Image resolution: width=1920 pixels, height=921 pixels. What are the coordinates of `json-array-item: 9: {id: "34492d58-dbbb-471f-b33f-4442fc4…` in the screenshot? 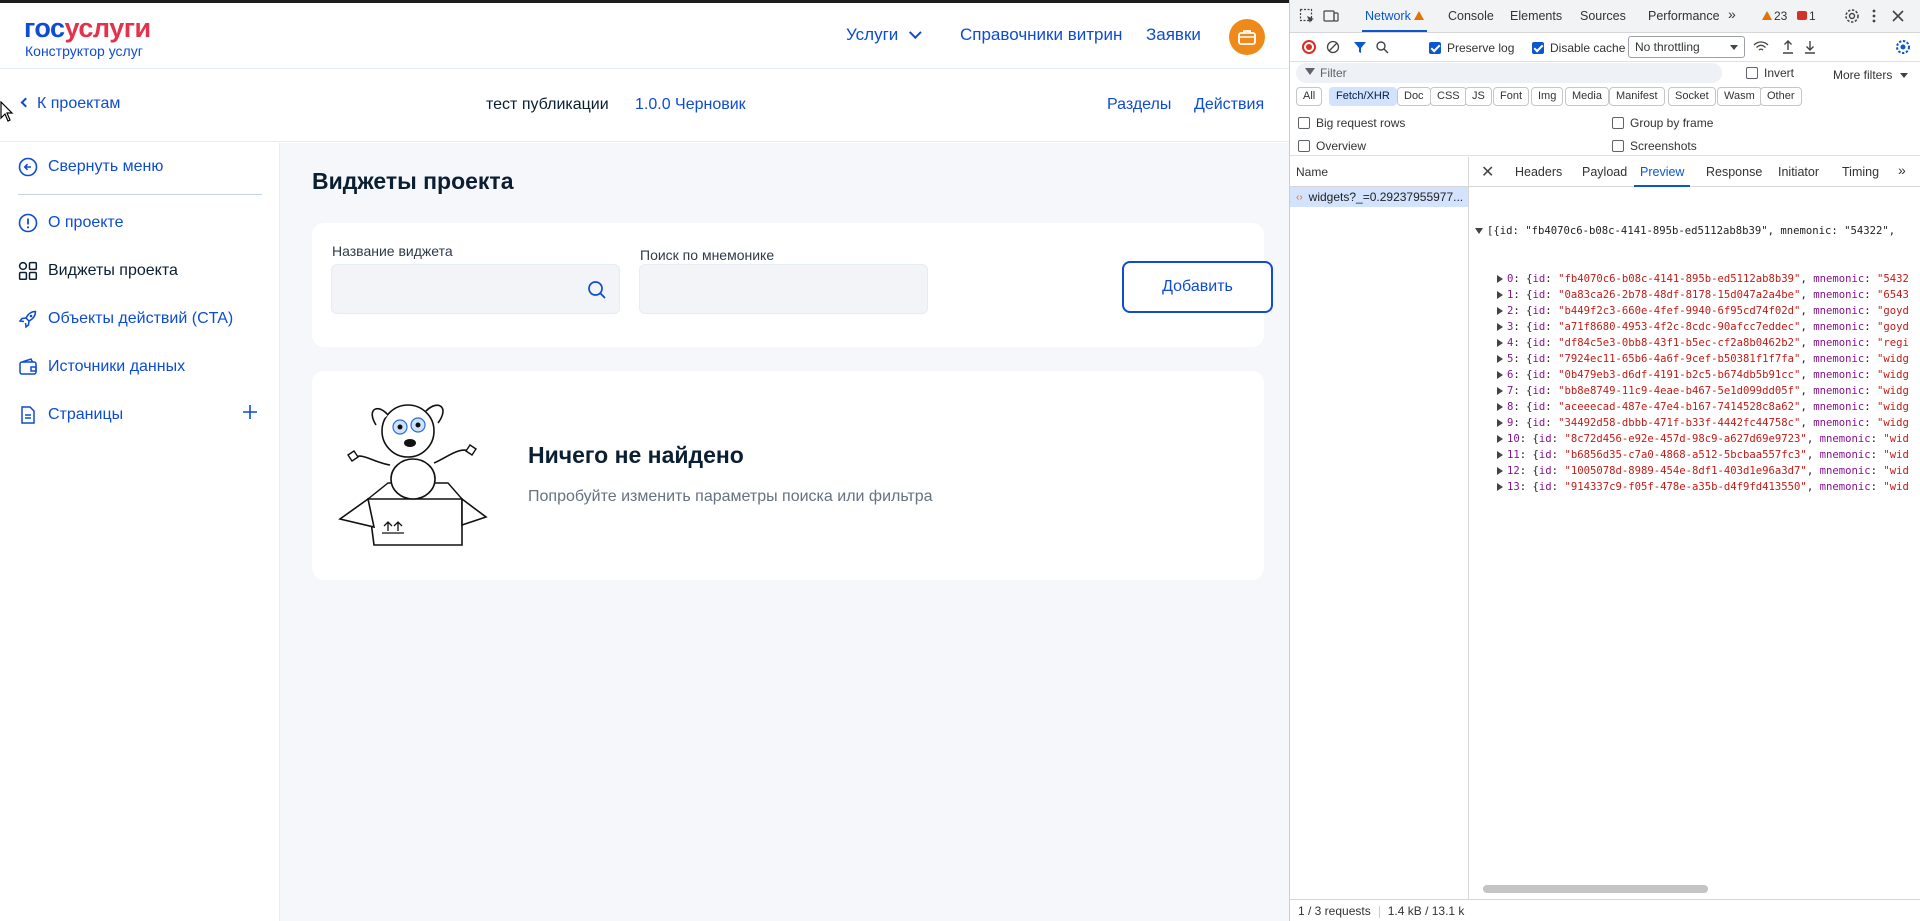 It's located at (1694, 423).